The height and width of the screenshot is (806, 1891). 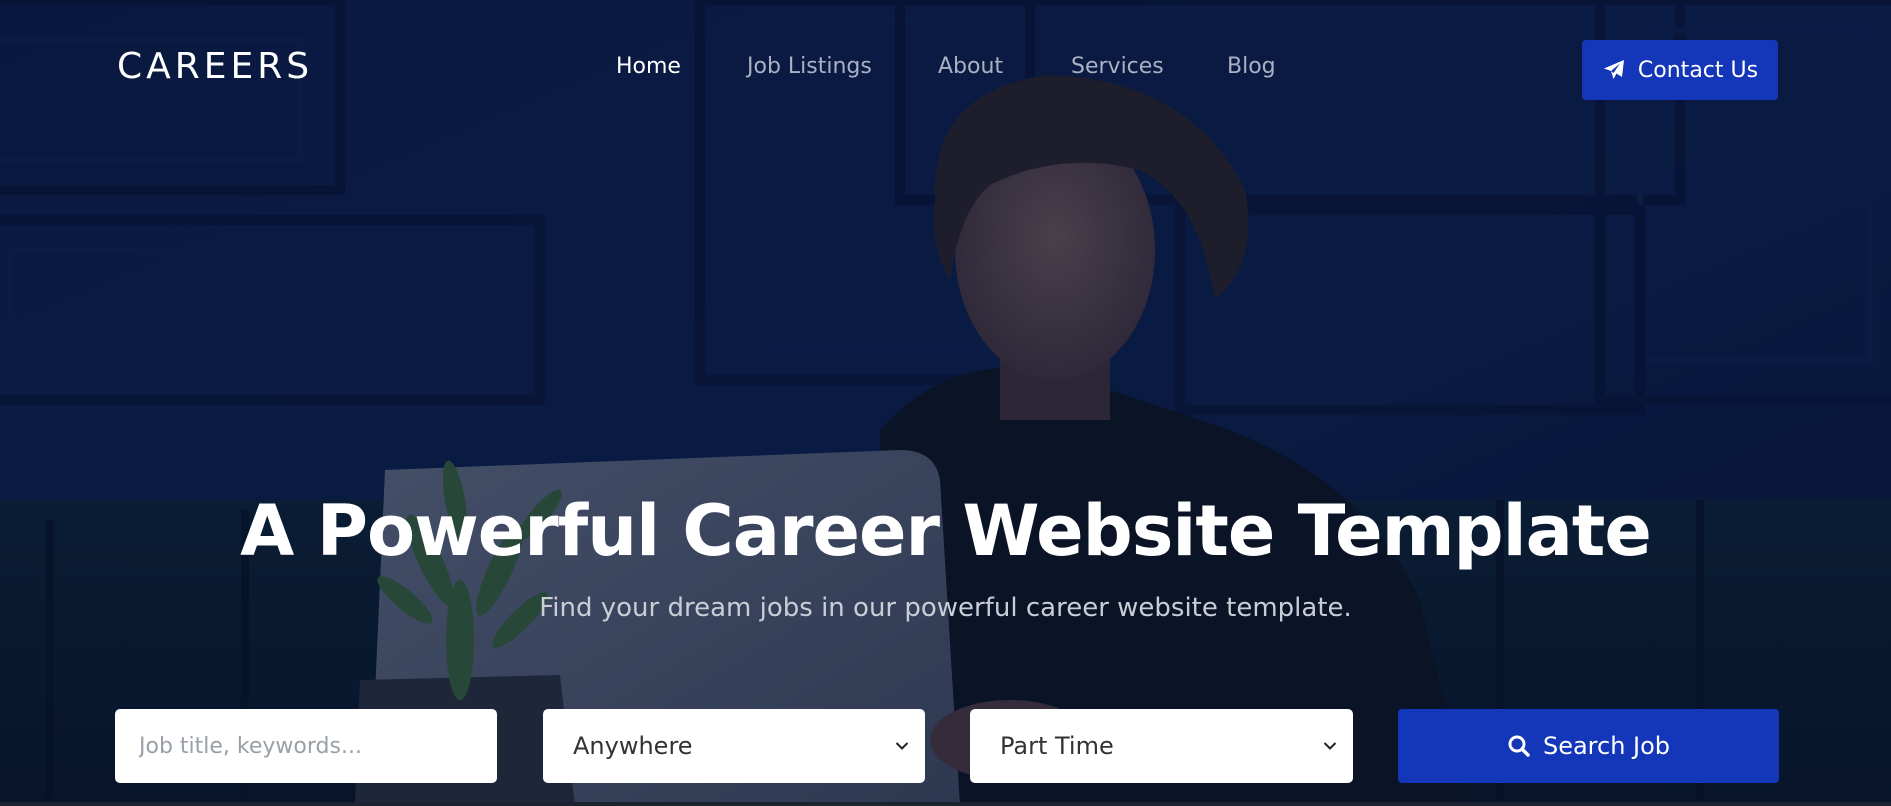 What do you see at coordinates (970, 66) in the screenshot?
I see `nav-item-about: About` at bounding box center [970, 66].